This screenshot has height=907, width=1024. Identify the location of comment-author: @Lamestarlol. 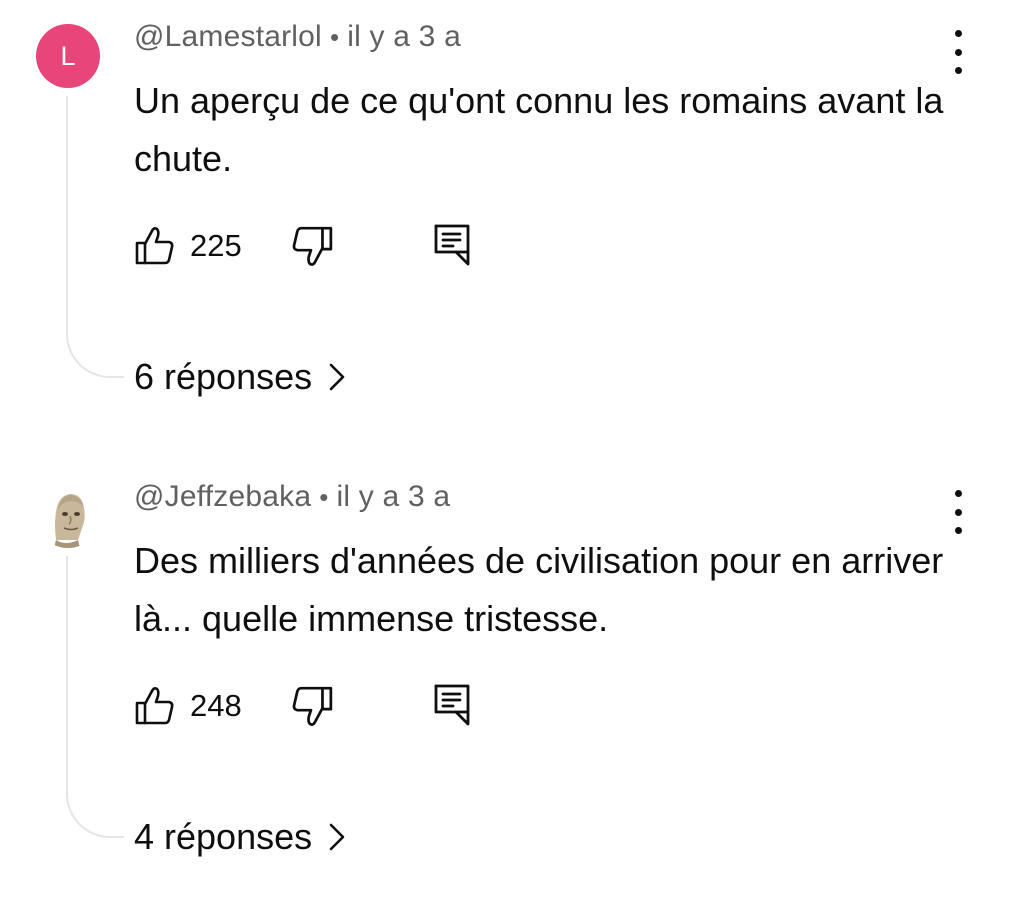
(228, 36).